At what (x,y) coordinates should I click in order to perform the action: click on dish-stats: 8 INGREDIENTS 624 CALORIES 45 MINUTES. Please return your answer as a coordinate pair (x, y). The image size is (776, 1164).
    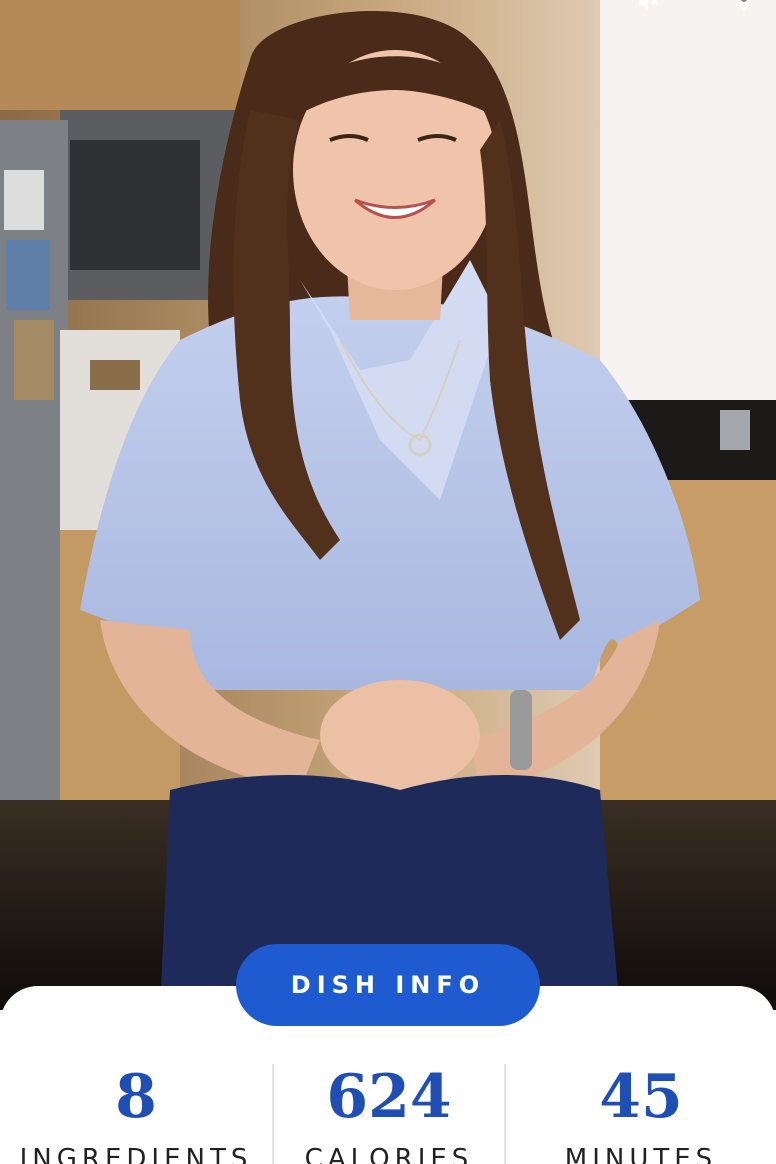
    Looking at the image, I should click on (388, 1112).